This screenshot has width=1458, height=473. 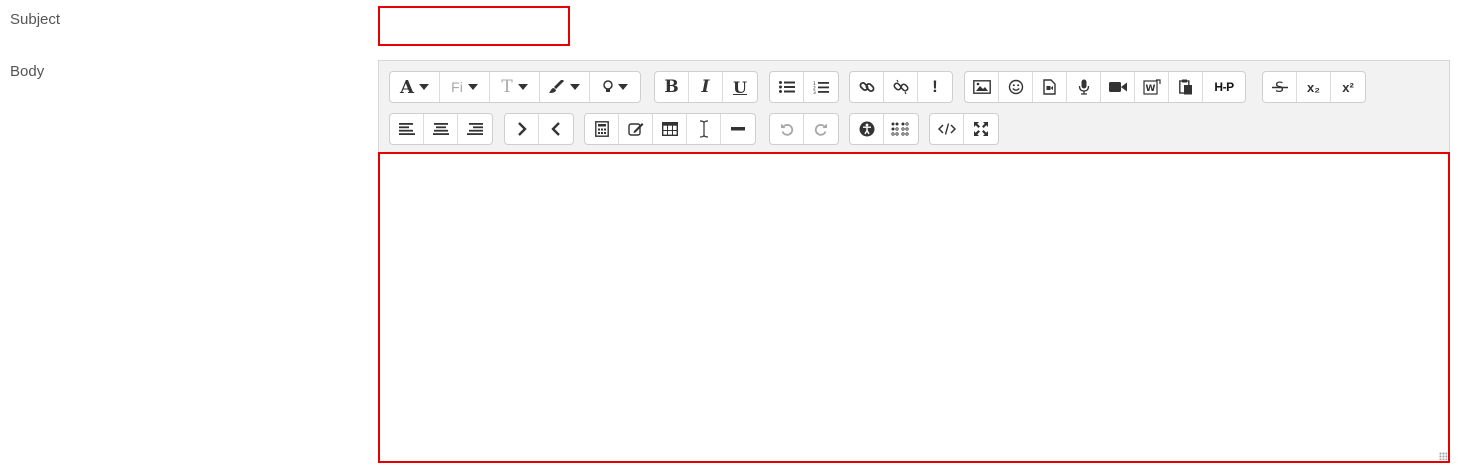 I want to click on media-group: W H-P, so click(x=1105, y=87).